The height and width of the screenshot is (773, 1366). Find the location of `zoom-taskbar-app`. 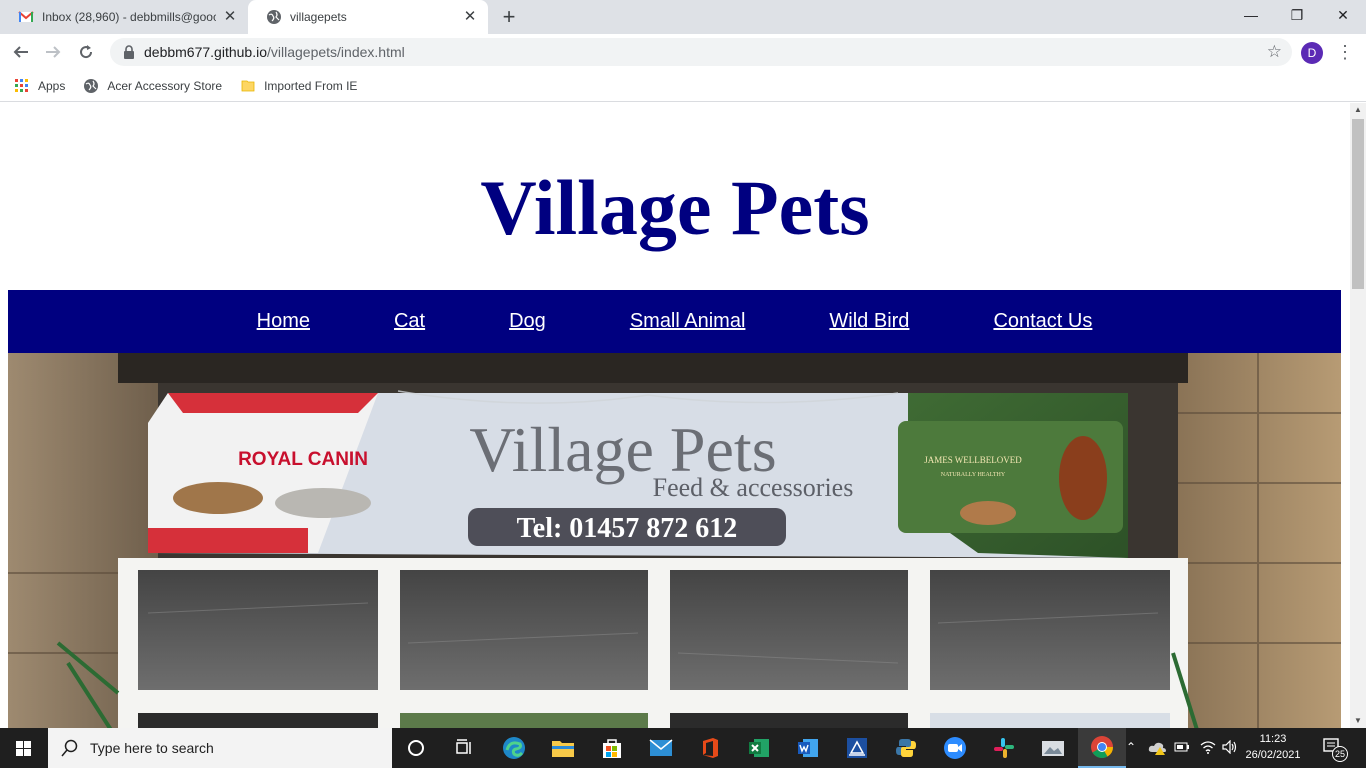

zoom-taskbar-app is located at coordinates (955, 748).